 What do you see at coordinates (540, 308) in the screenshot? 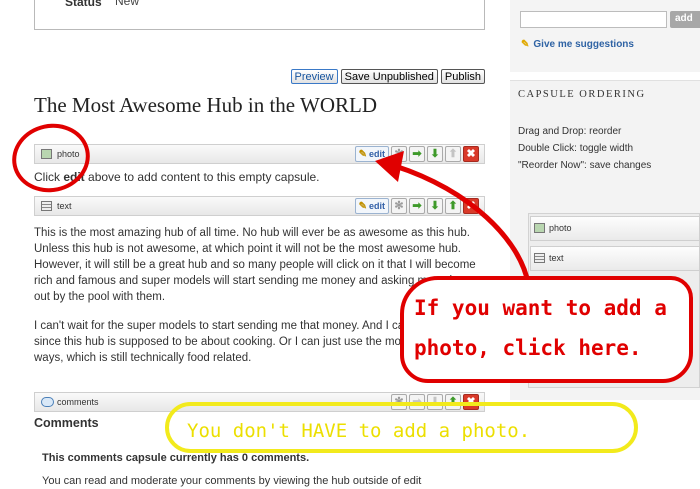
I see `red-annotation-line-1: If you want to add a` at bounding box center [540, 308].